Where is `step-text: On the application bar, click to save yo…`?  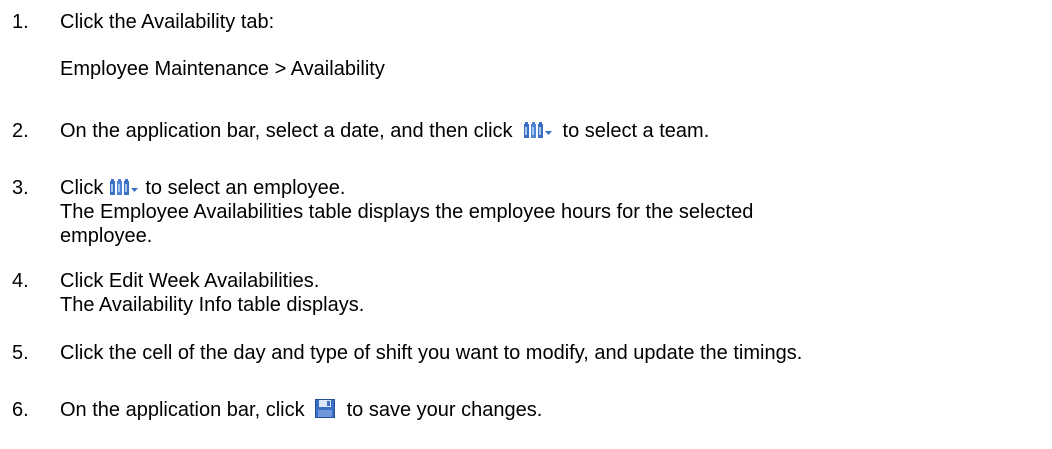 step-text: On the application bar, click to save yo… is located at coordinates (301, 411).